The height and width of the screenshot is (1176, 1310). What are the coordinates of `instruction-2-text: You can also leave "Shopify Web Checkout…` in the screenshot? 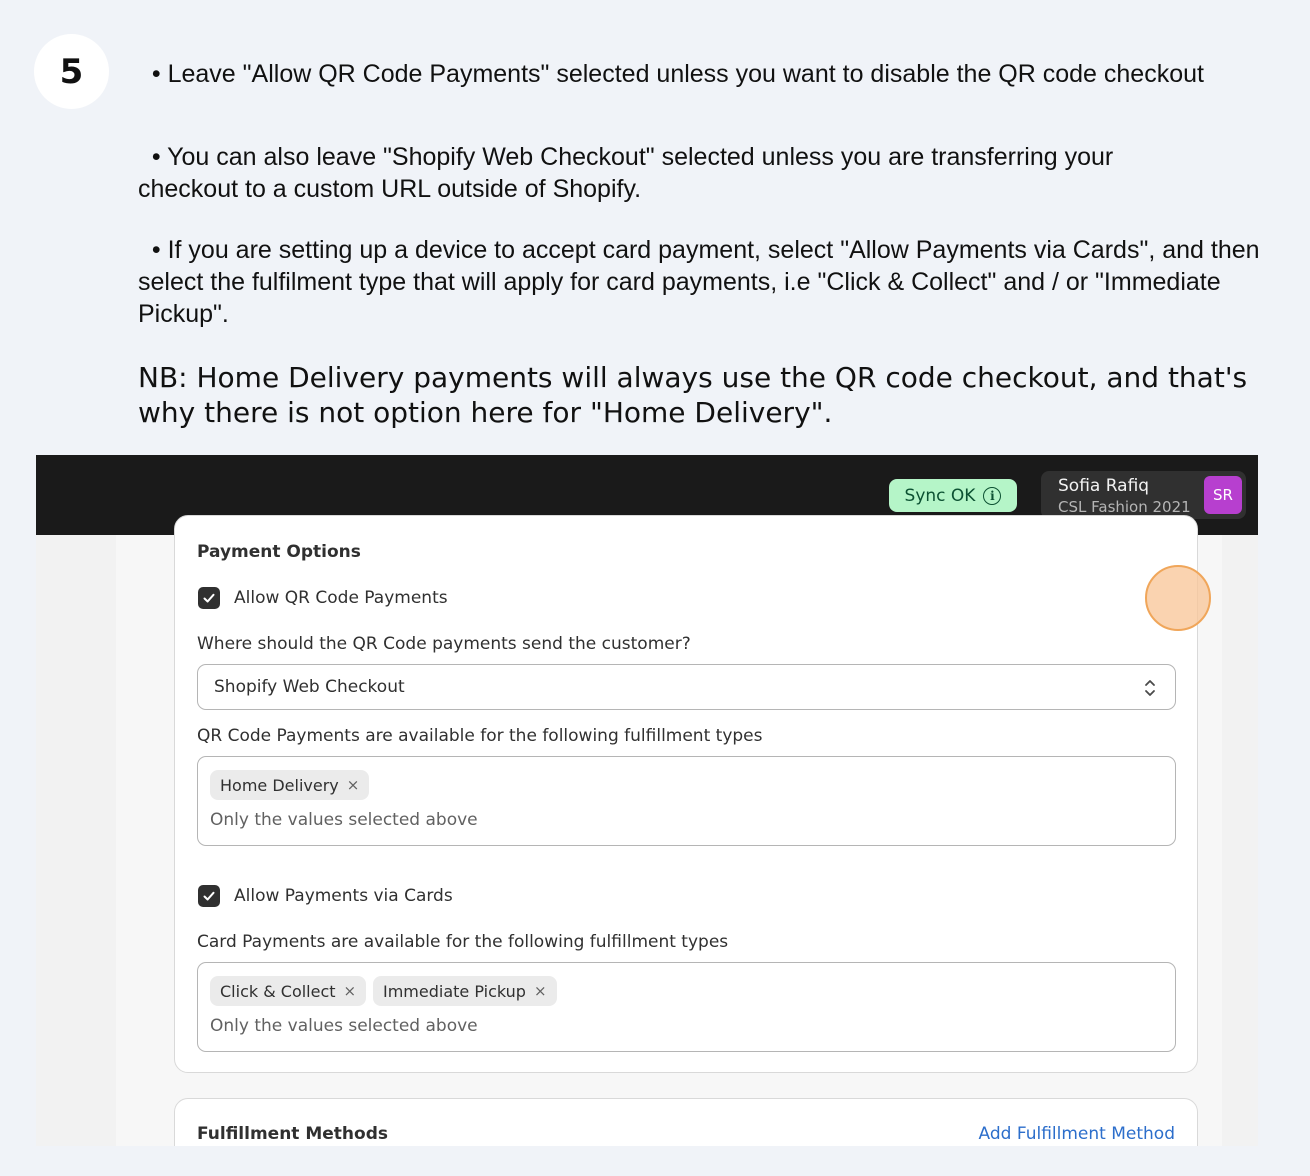 It's located at (626, 173).